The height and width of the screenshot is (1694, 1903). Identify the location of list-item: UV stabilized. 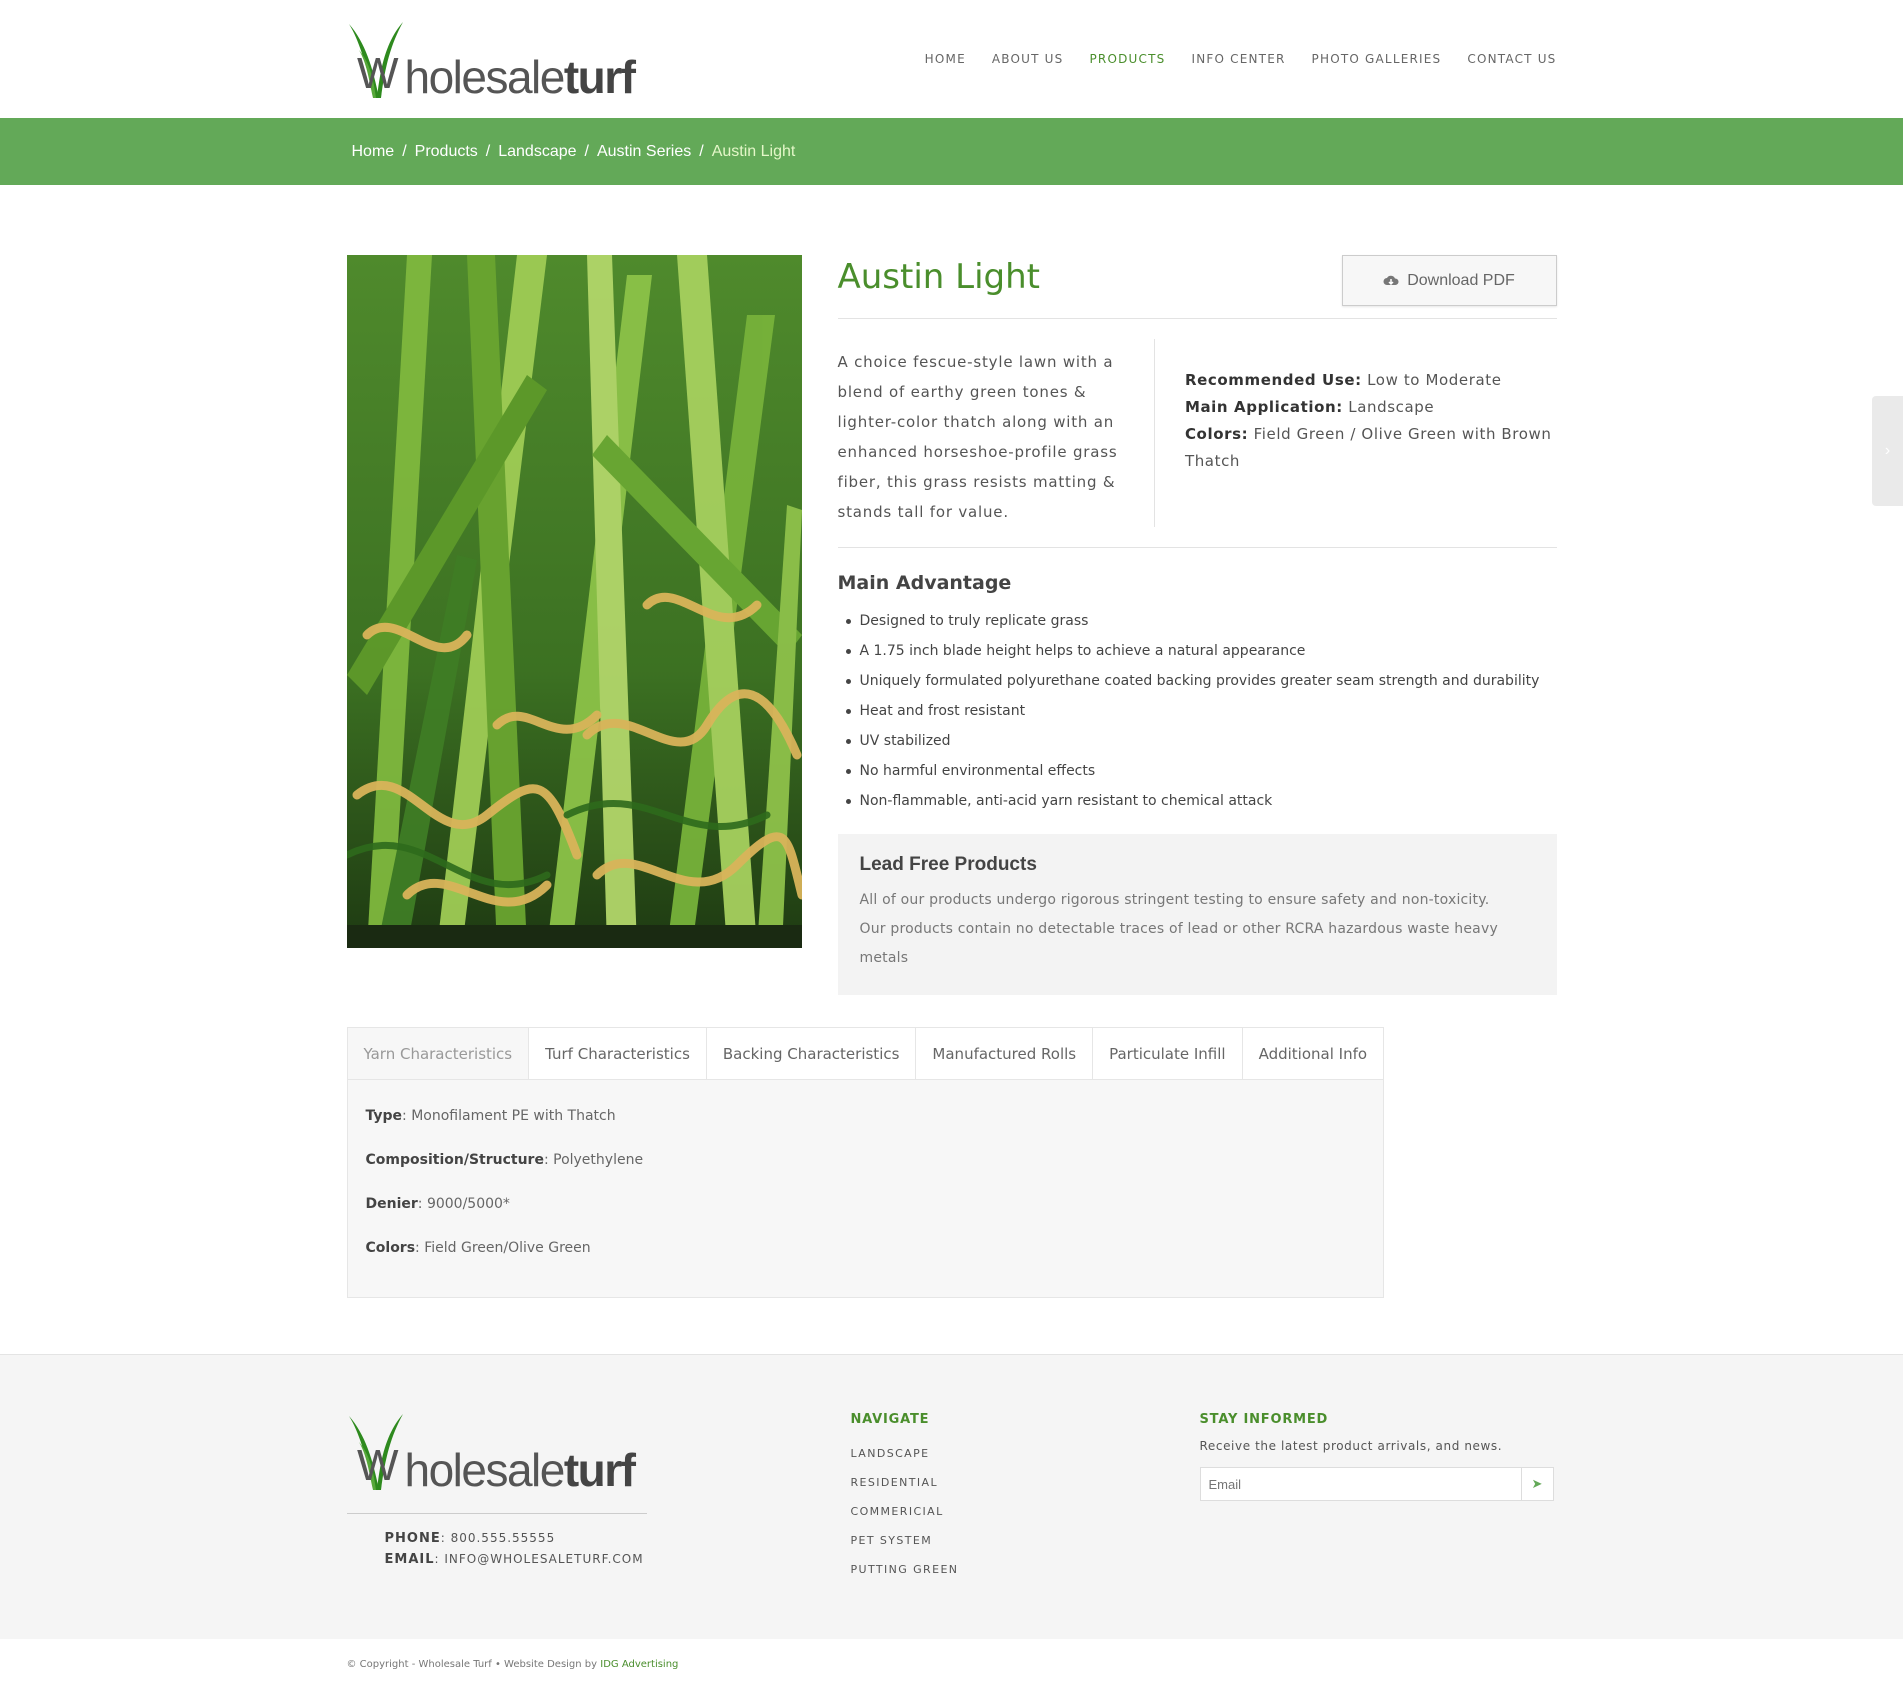
(1199, 741).